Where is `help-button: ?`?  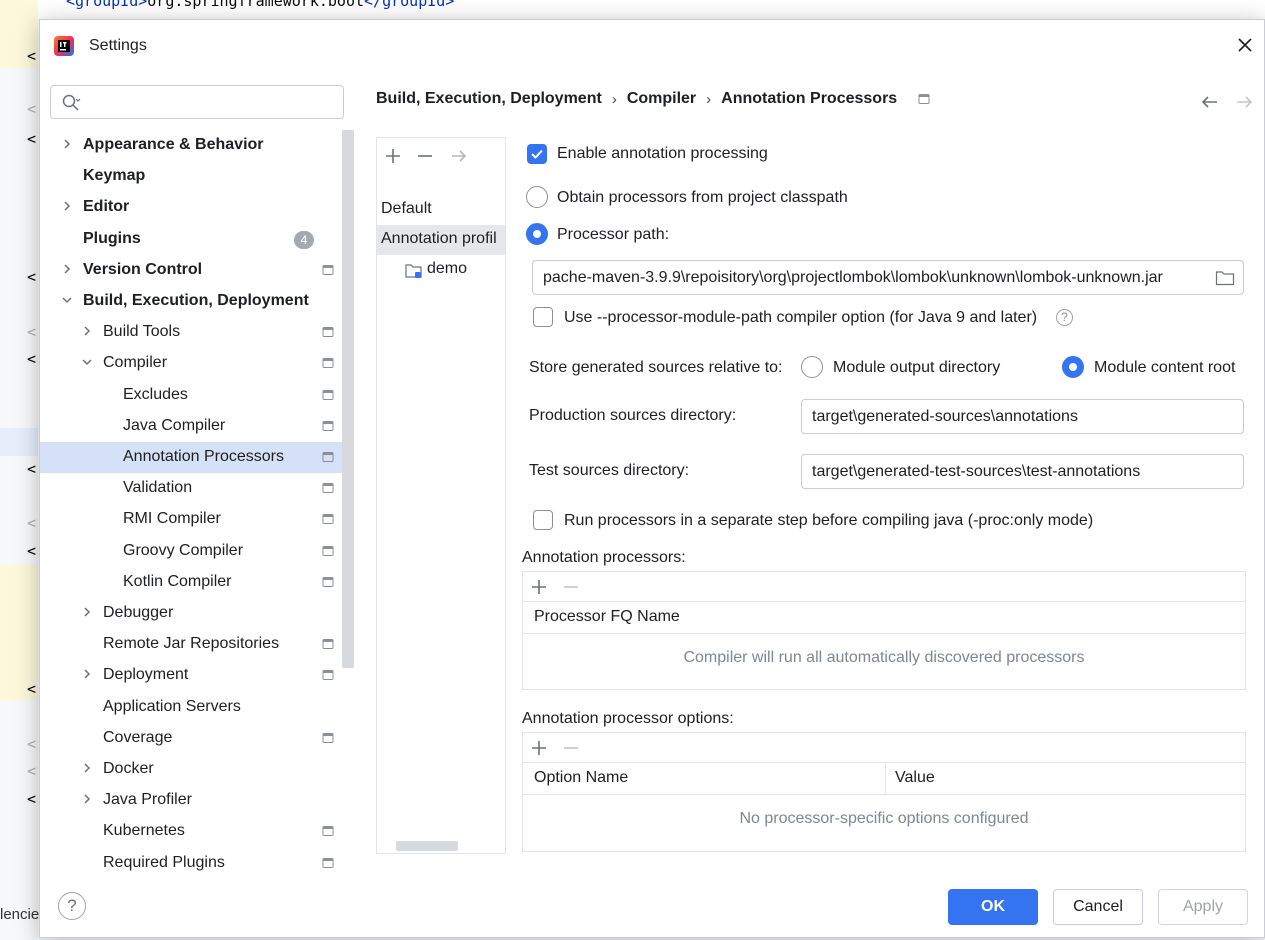
help-button: ? is located at coordinates (72, 906).